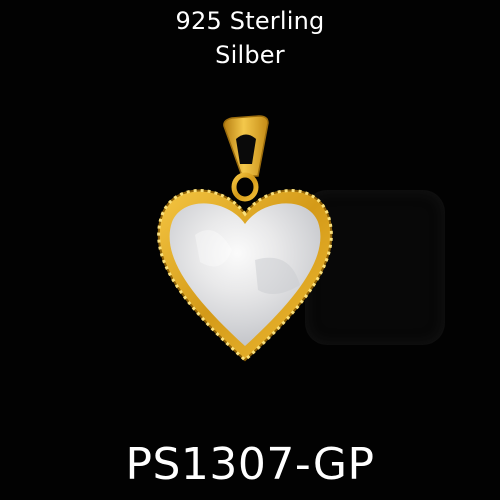 This screenshot has height=500, width=500. I want to click on jump-ring, so click(245, 187).